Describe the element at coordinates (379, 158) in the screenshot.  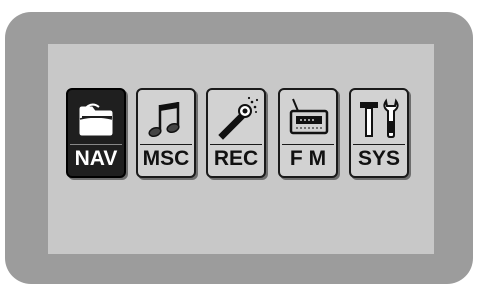
I see `menu-item-label: SYS` at that location.